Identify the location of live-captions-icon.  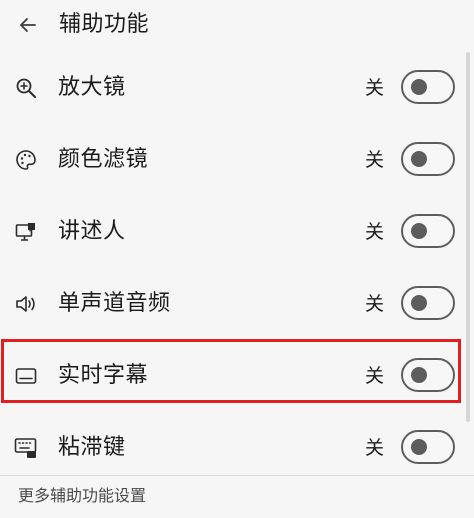
(26, 376).